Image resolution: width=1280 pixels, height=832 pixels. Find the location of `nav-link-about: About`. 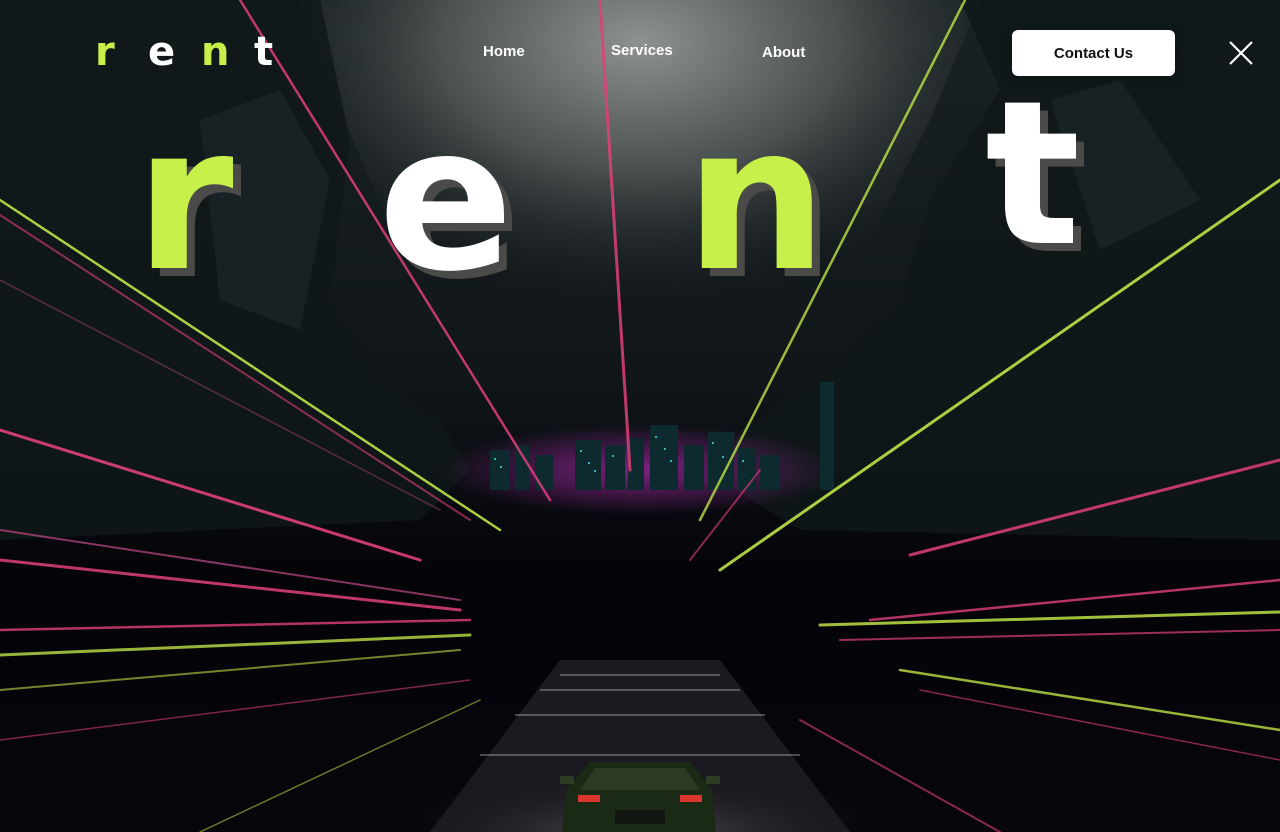

nav-link-about: About is located at coordinates (783, 52).